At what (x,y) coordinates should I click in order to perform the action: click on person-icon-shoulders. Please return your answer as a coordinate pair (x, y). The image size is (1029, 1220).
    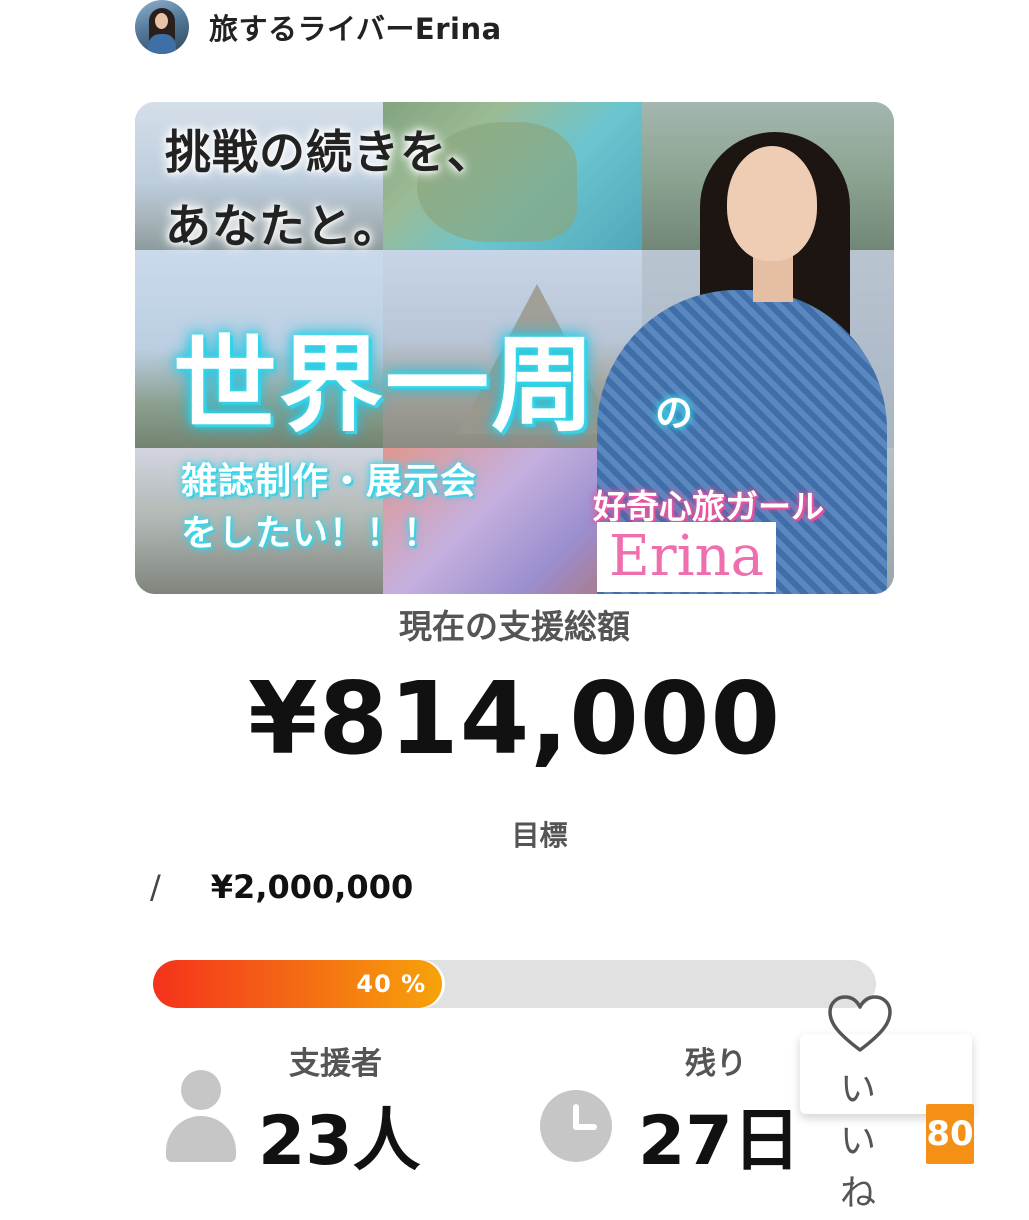
    Looking at the image, I should click on (201, 1139).